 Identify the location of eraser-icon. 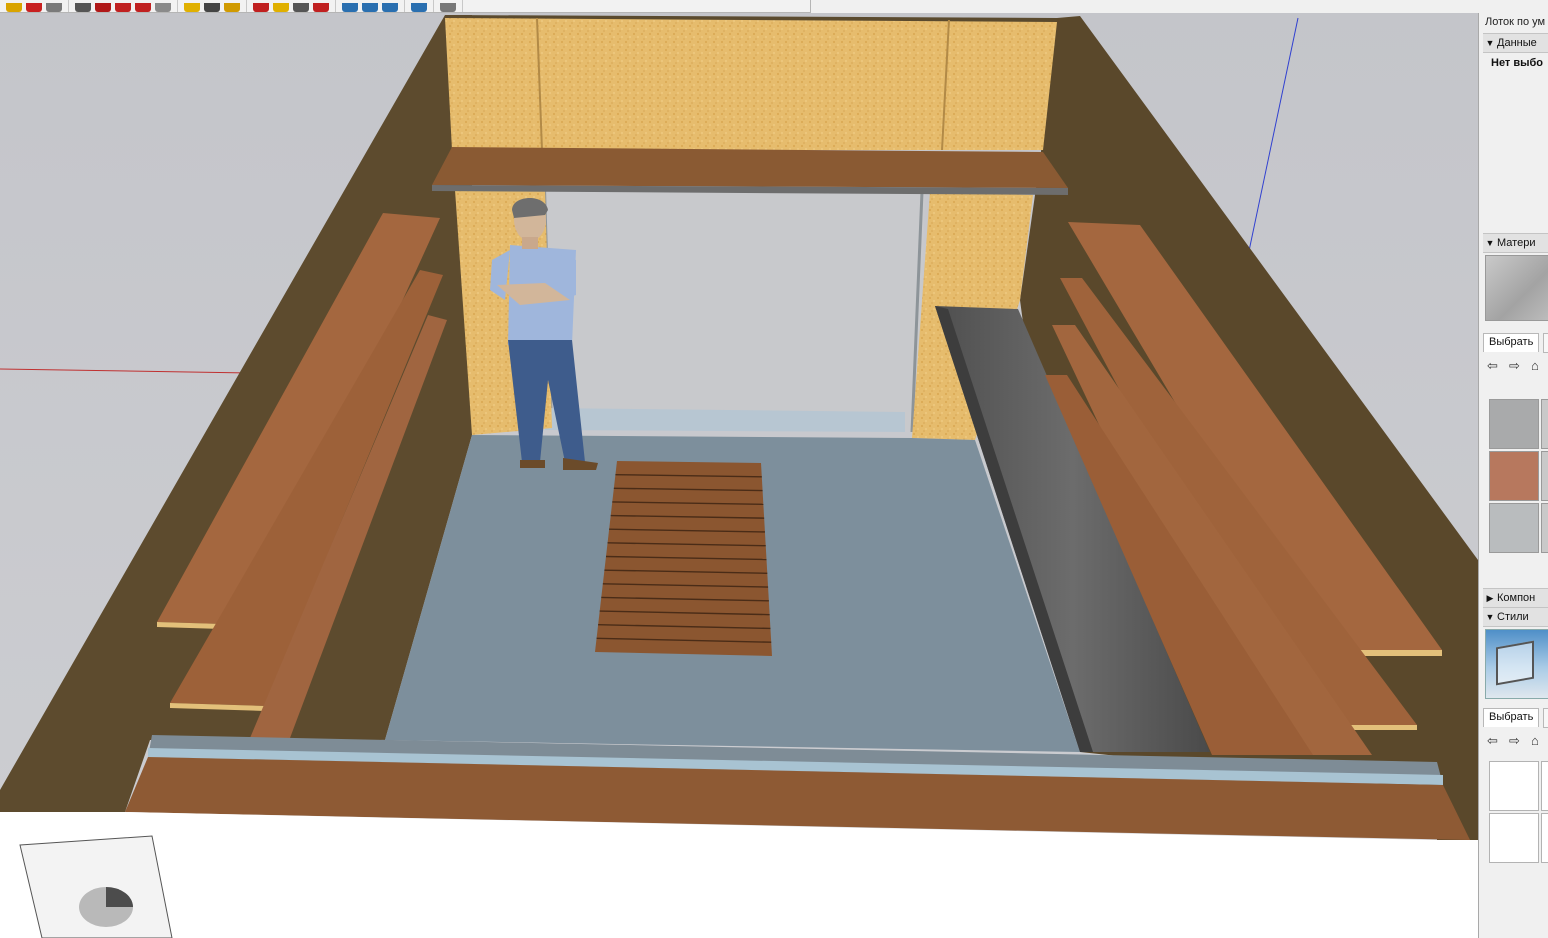
(54, 7).